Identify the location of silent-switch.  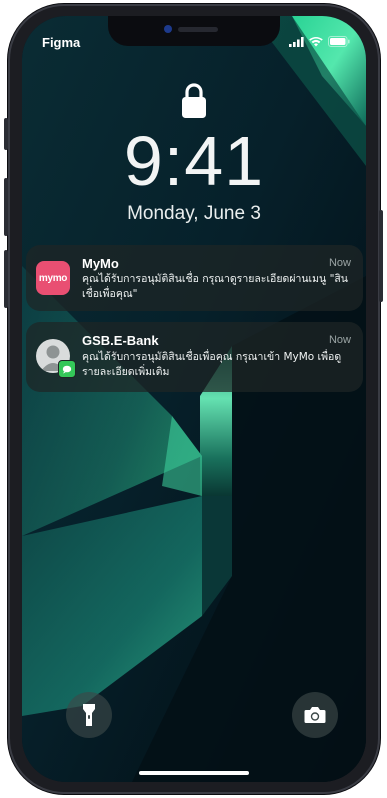
(6, 134).